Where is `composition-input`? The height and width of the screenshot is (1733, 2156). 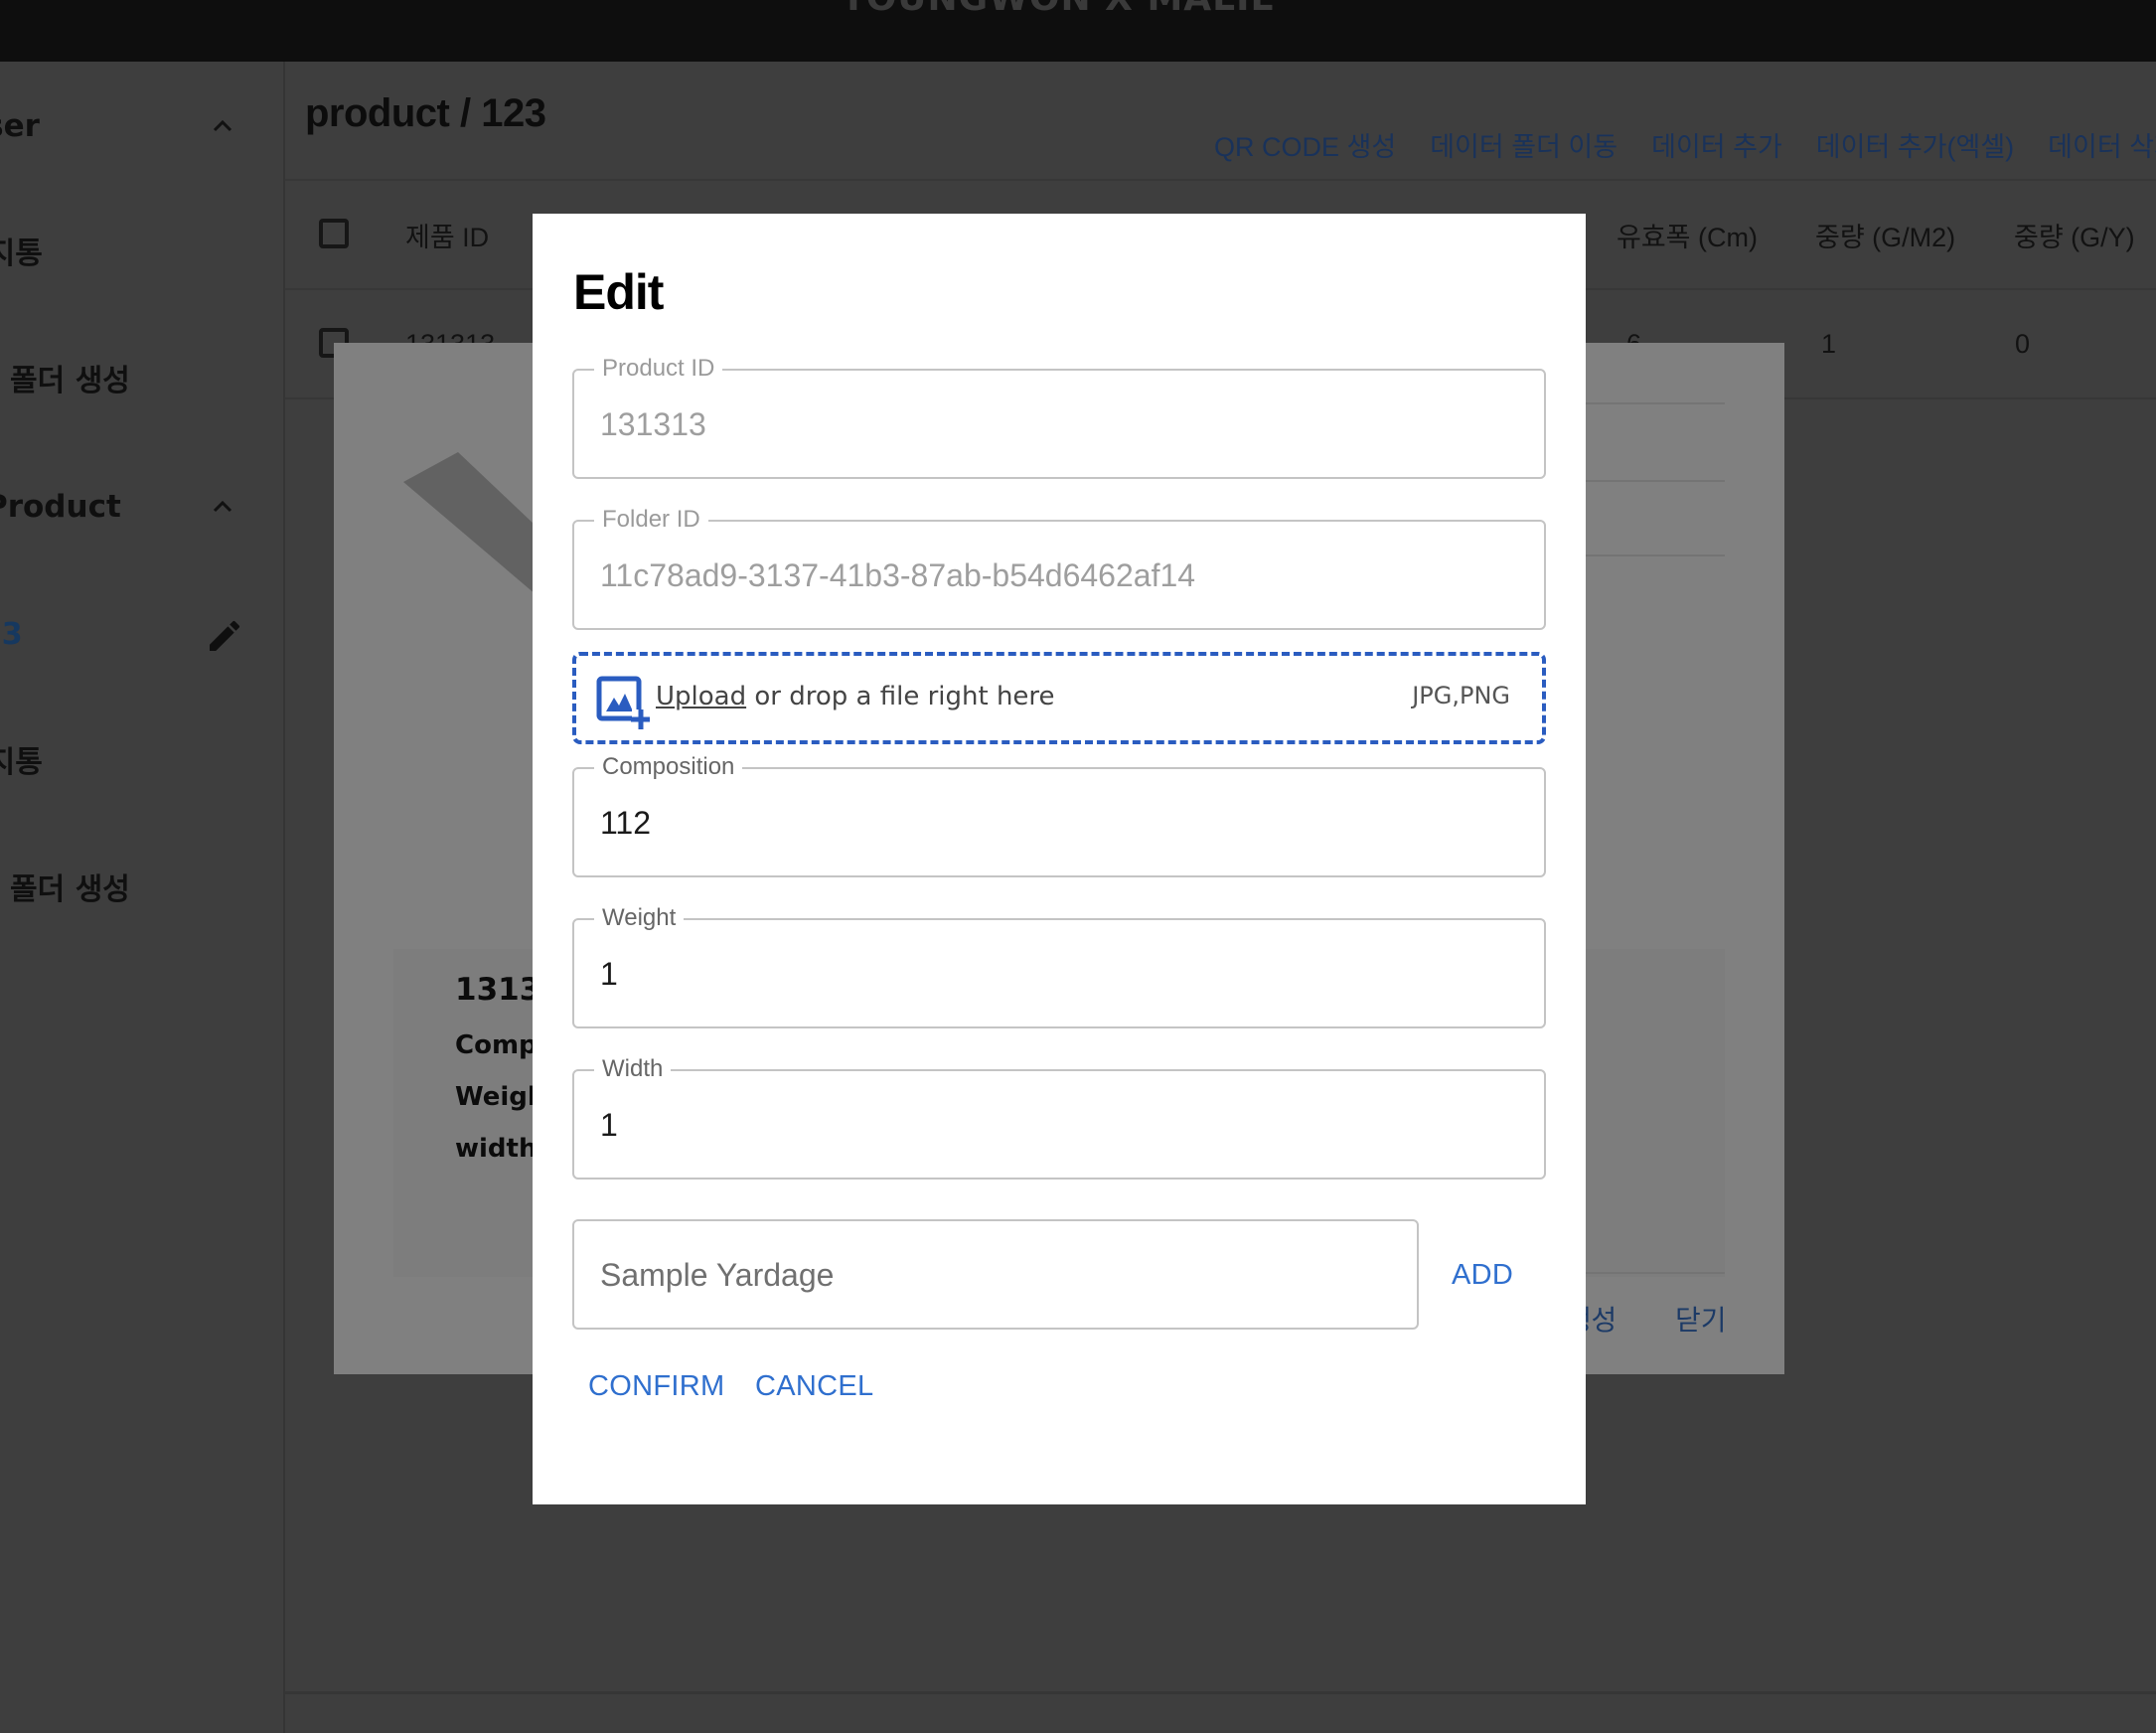 composition-input is located at coordinates (1047, 823).